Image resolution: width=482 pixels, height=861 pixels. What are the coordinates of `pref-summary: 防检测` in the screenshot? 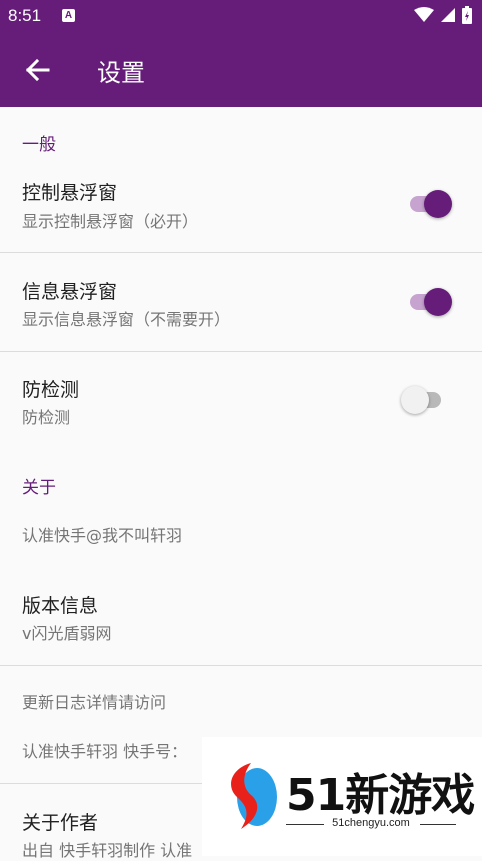 It's located at (46, 417).